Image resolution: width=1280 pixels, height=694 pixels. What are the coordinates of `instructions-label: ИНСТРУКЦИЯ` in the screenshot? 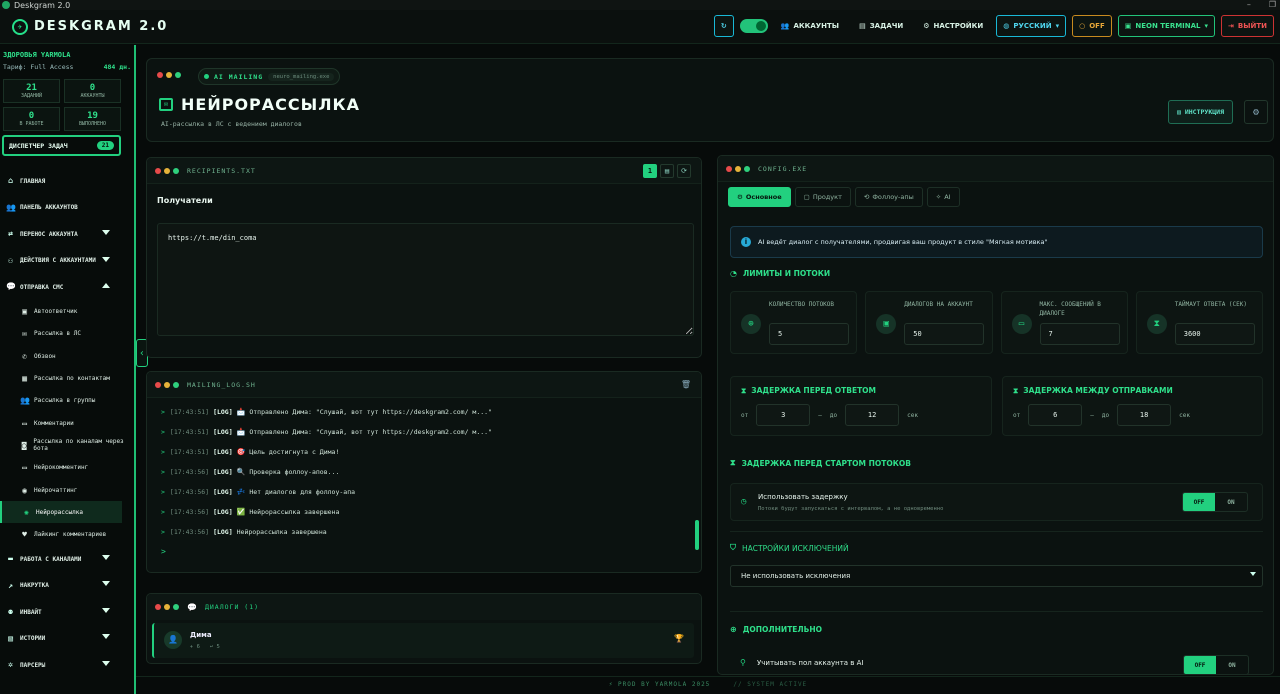 It's located at (1204, 112).